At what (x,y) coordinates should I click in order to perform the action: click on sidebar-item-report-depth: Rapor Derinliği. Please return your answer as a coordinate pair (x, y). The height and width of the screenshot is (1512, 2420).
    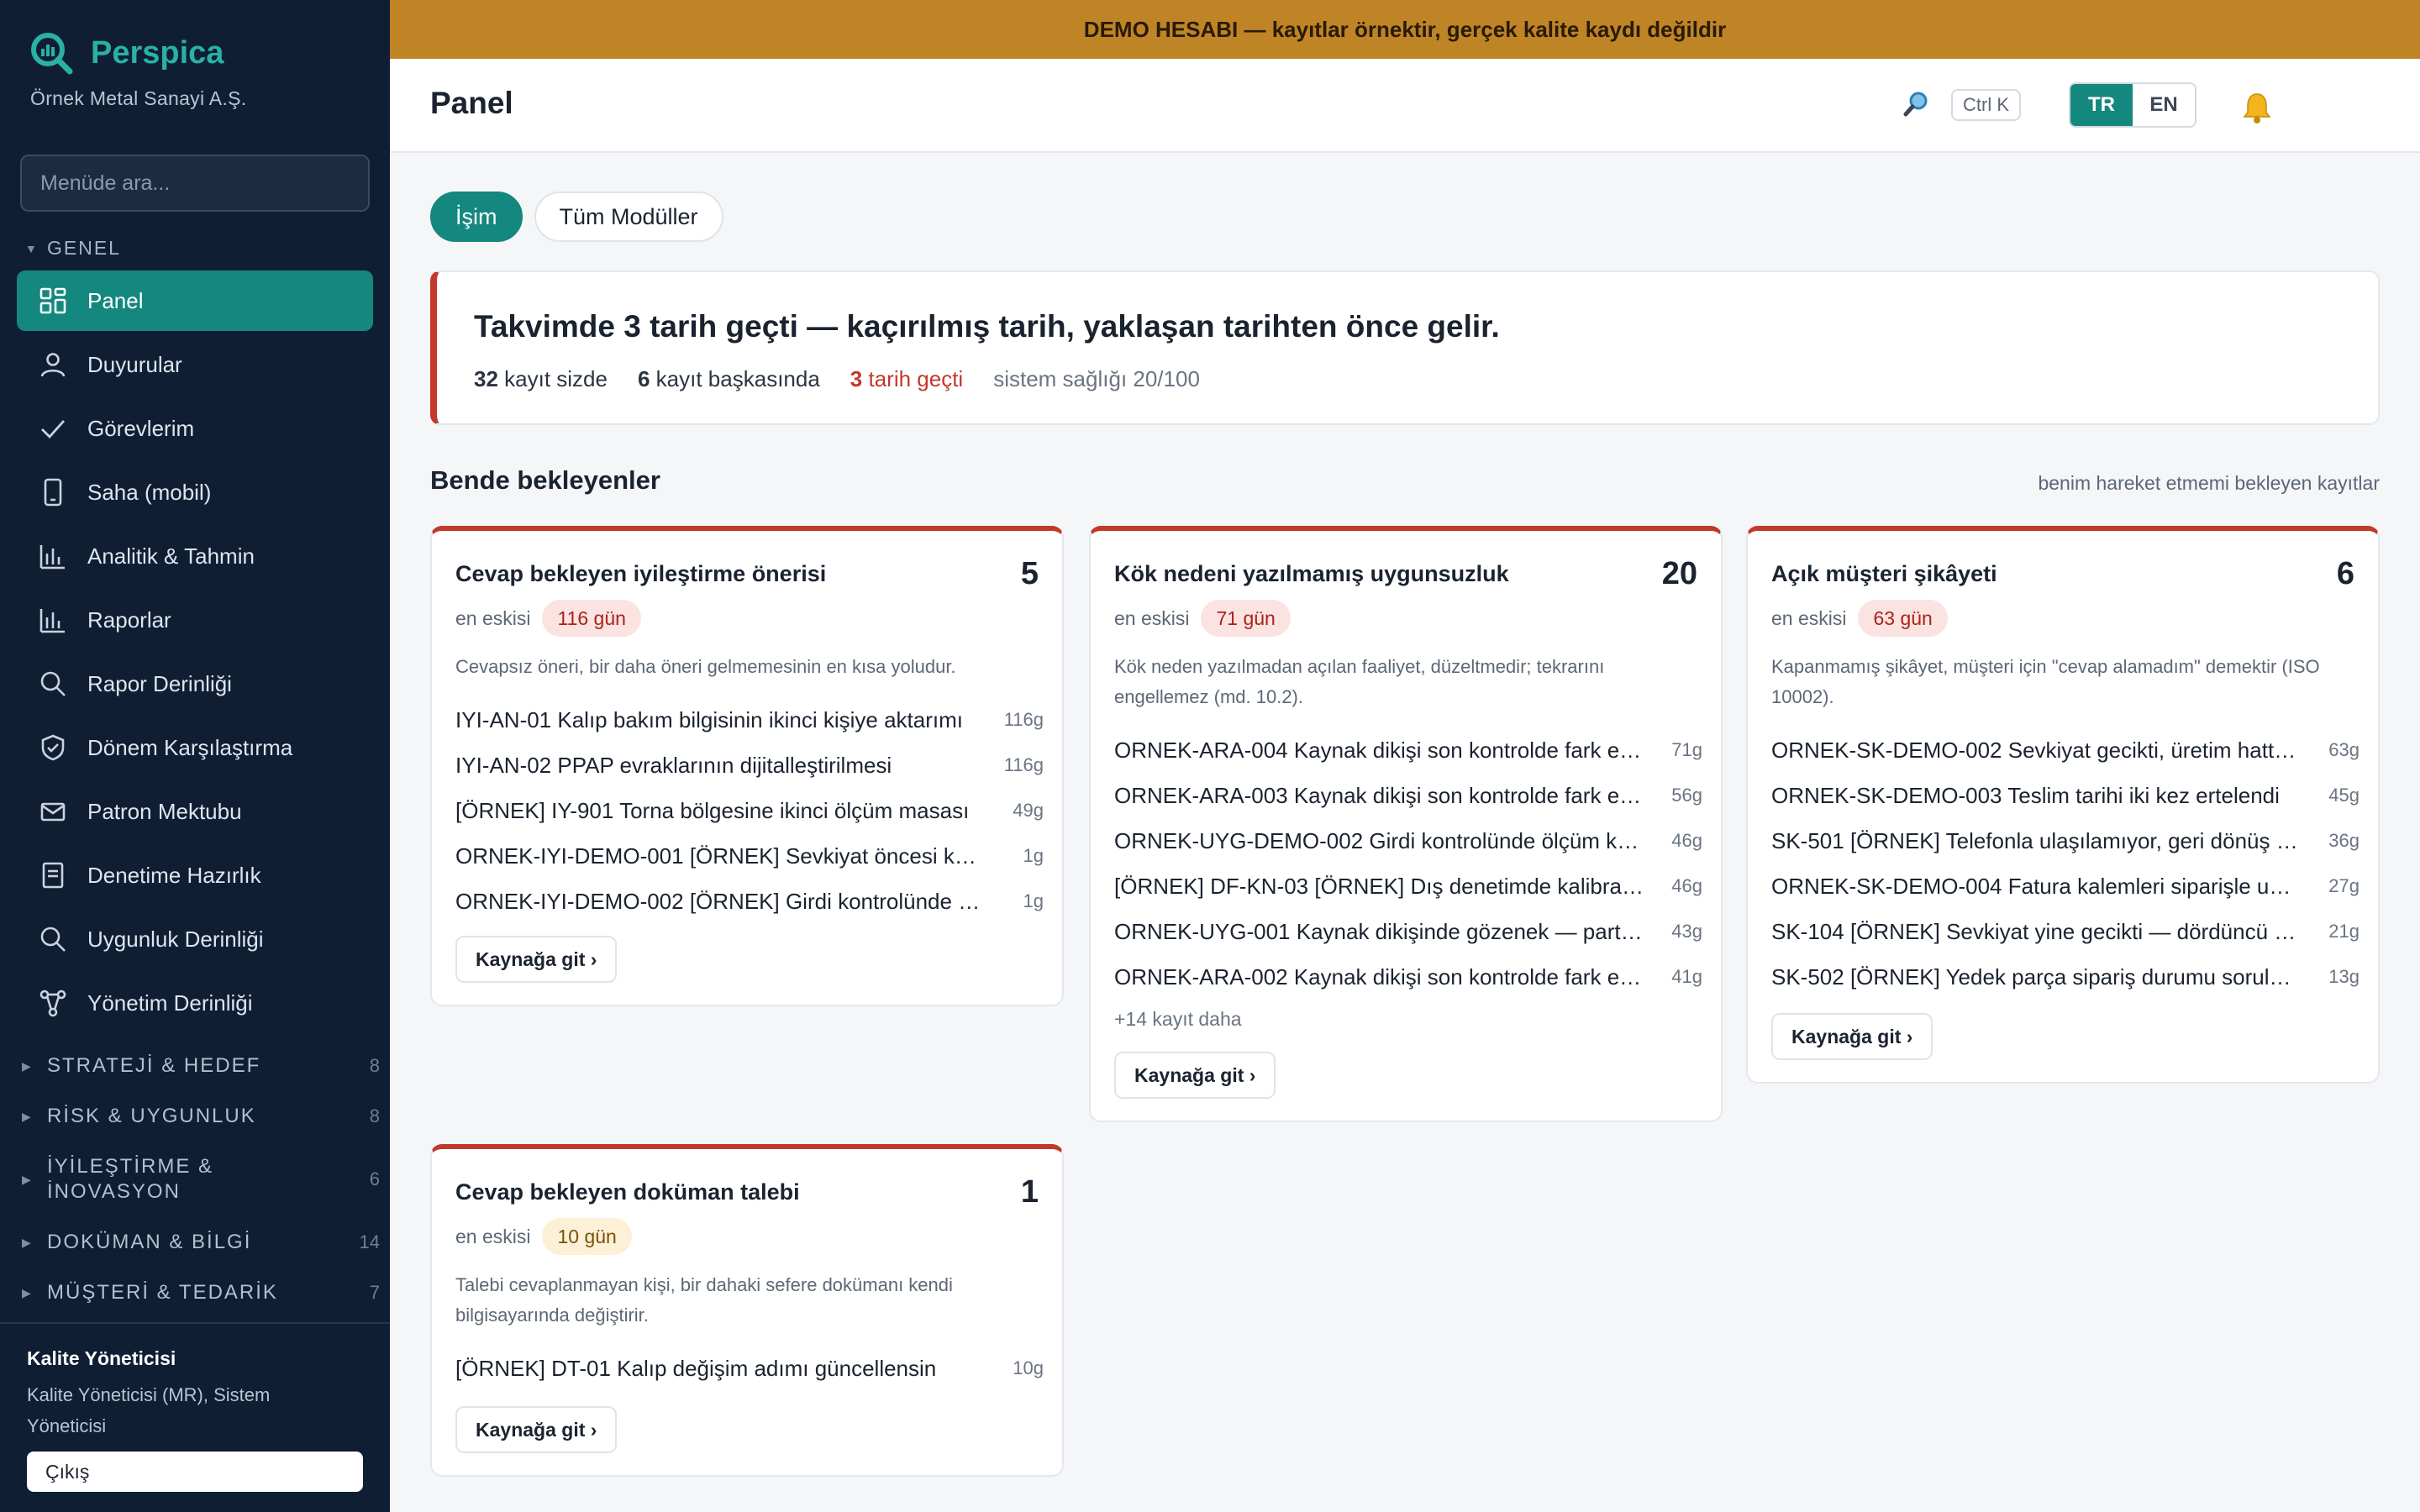
    Looking at the image, I should click on (195, 684).